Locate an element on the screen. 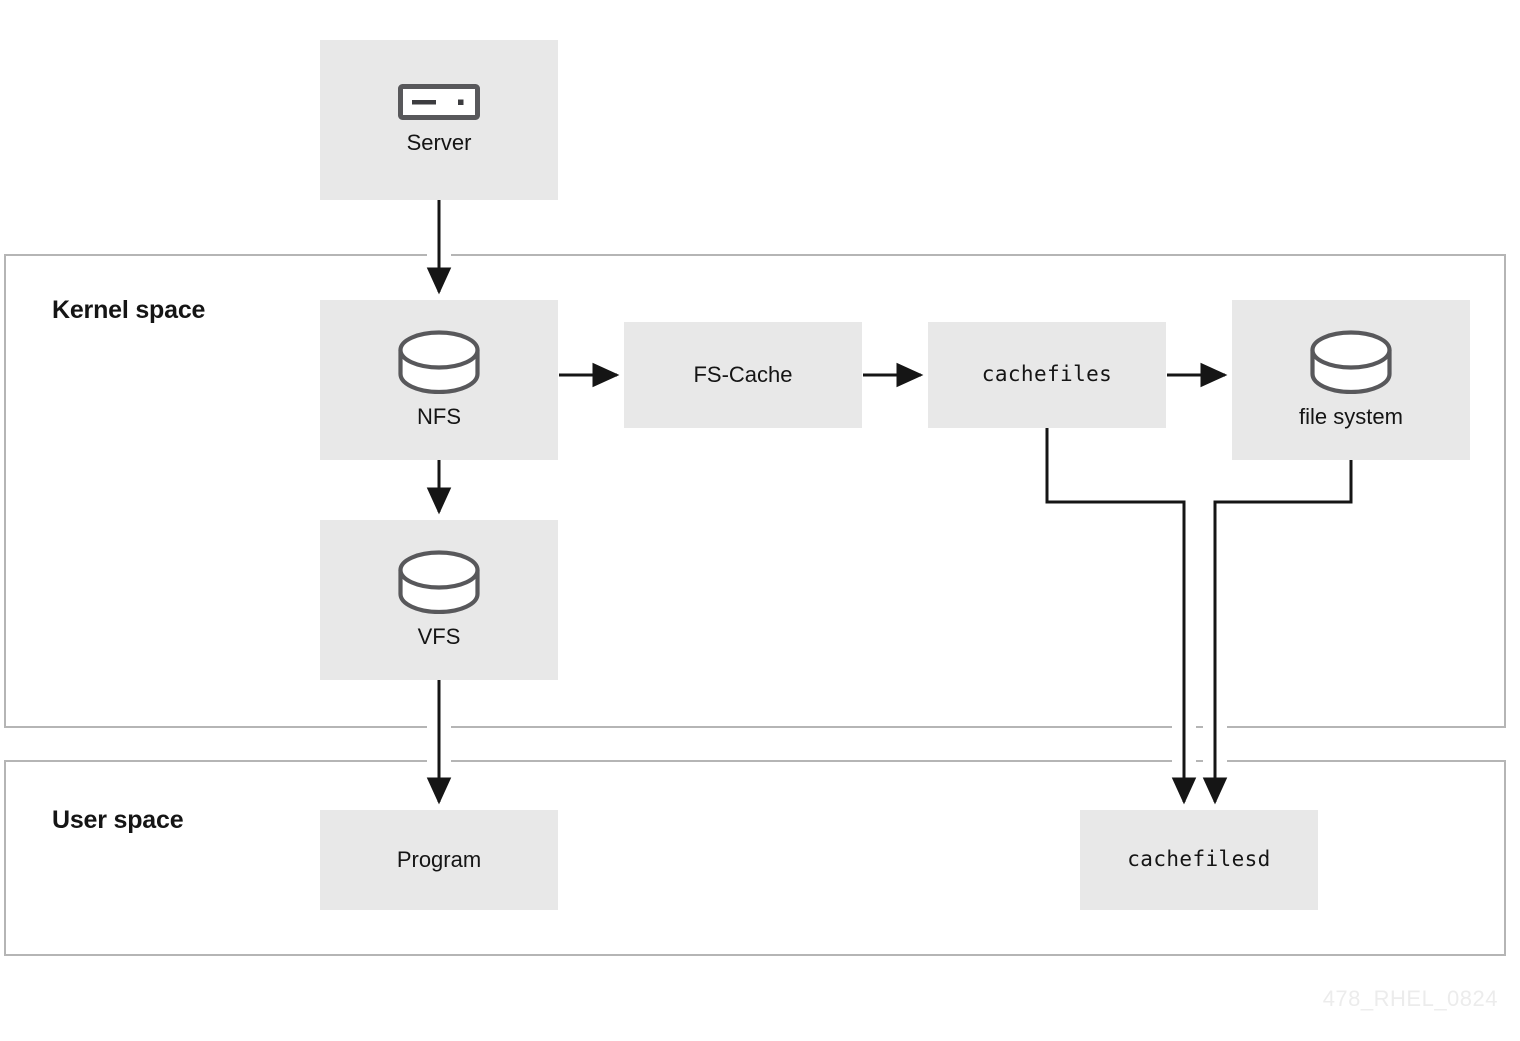 Image resolution: width=1520 pixels, height=1041 pixels. kernel-space-label: Kernel space is located at coordinates (129, 310).